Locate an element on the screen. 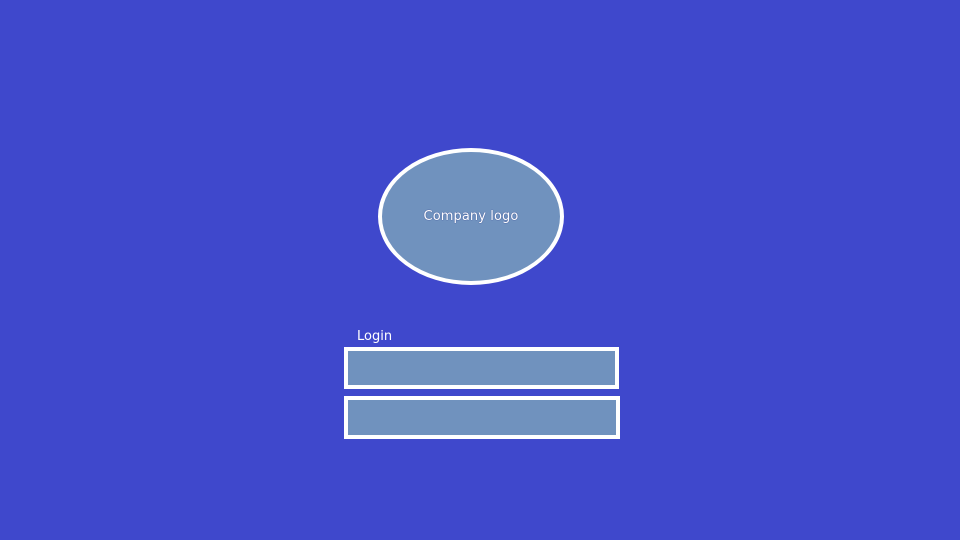 Image resolution: width=960 pixels, height=540 pixels. login-label: Login is located at coordinates (375, 336).